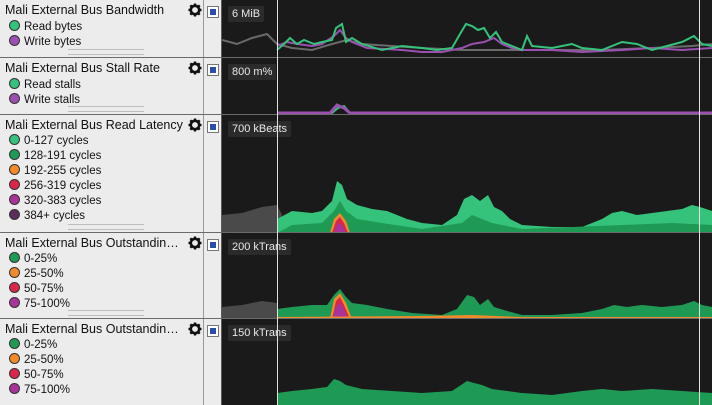 The height and width of the screenshot is (405, 712). Describe the element at coordinates (55, 216) in the screenshot. I see `legend-label: 384+ cycles` at that location.